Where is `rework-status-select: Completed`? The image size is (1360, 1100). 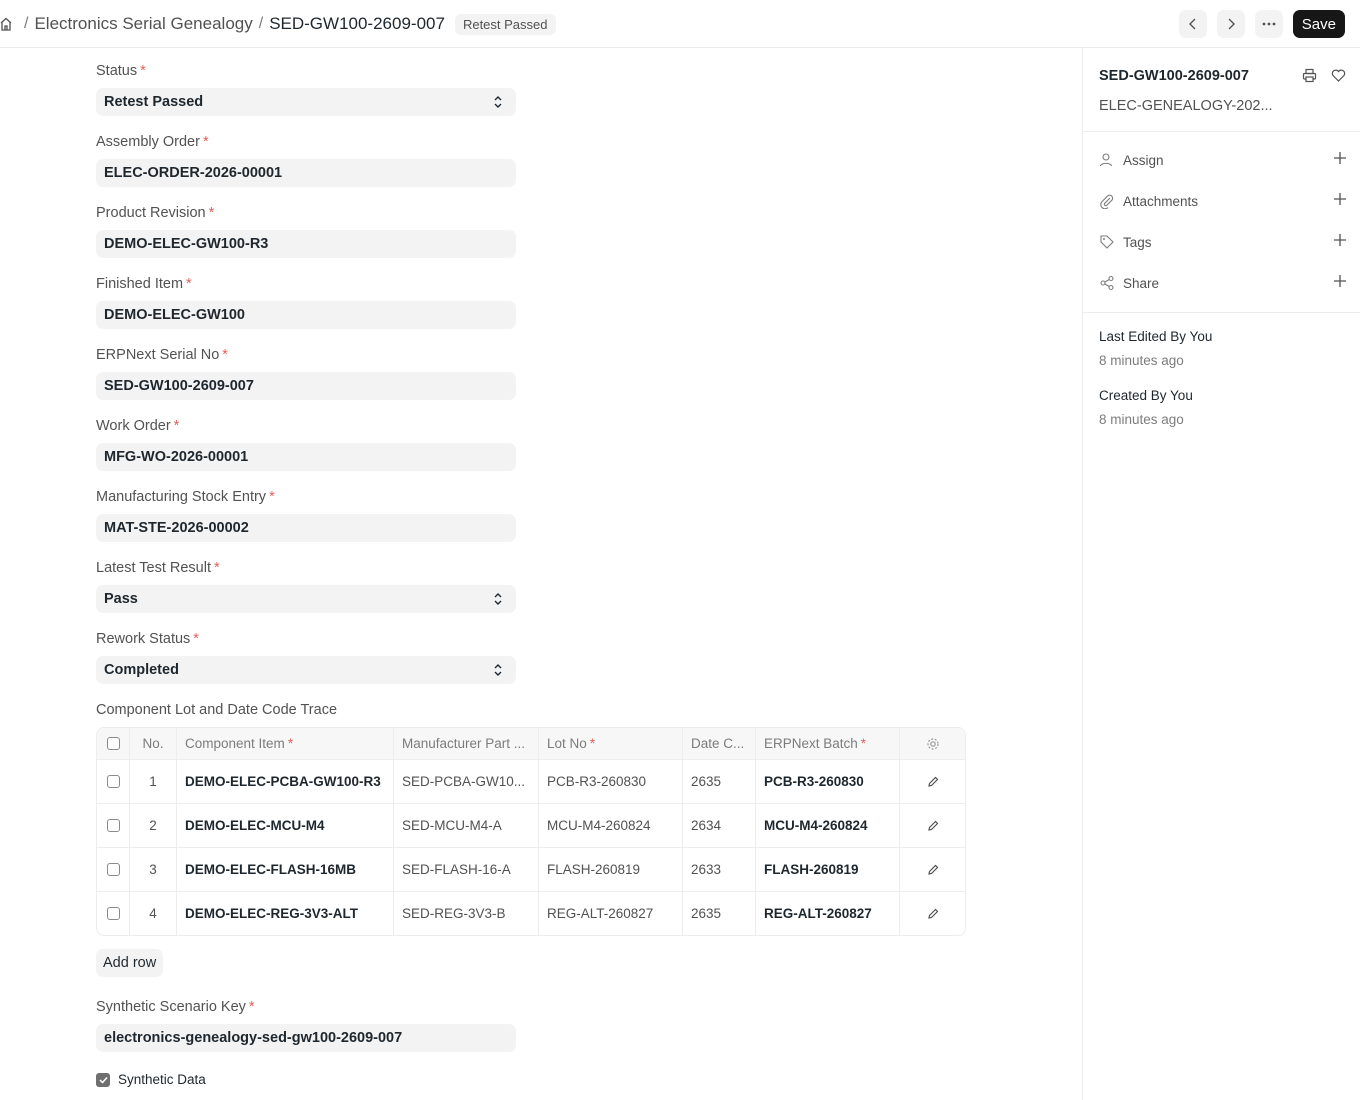 rework-status-select: Completed is located at coordinates (306, 670).